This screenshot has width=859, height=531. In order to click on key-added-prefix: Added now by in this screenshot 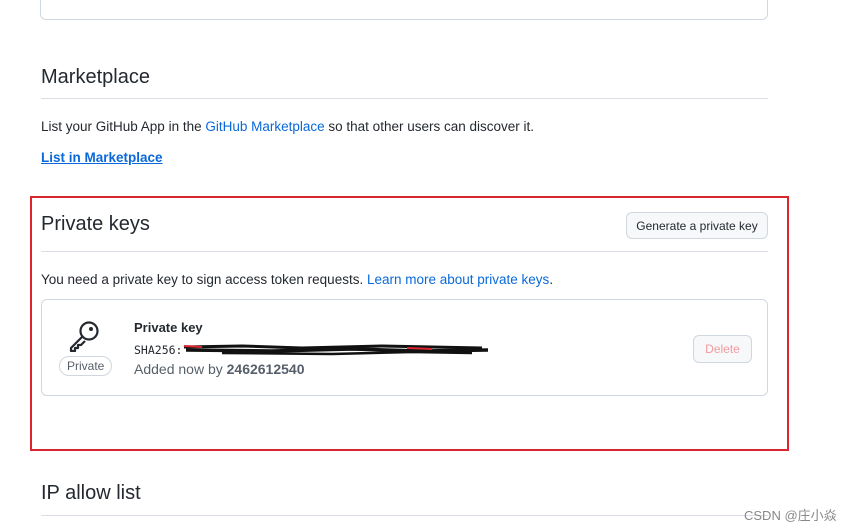, I will do `click(180, 369)`.